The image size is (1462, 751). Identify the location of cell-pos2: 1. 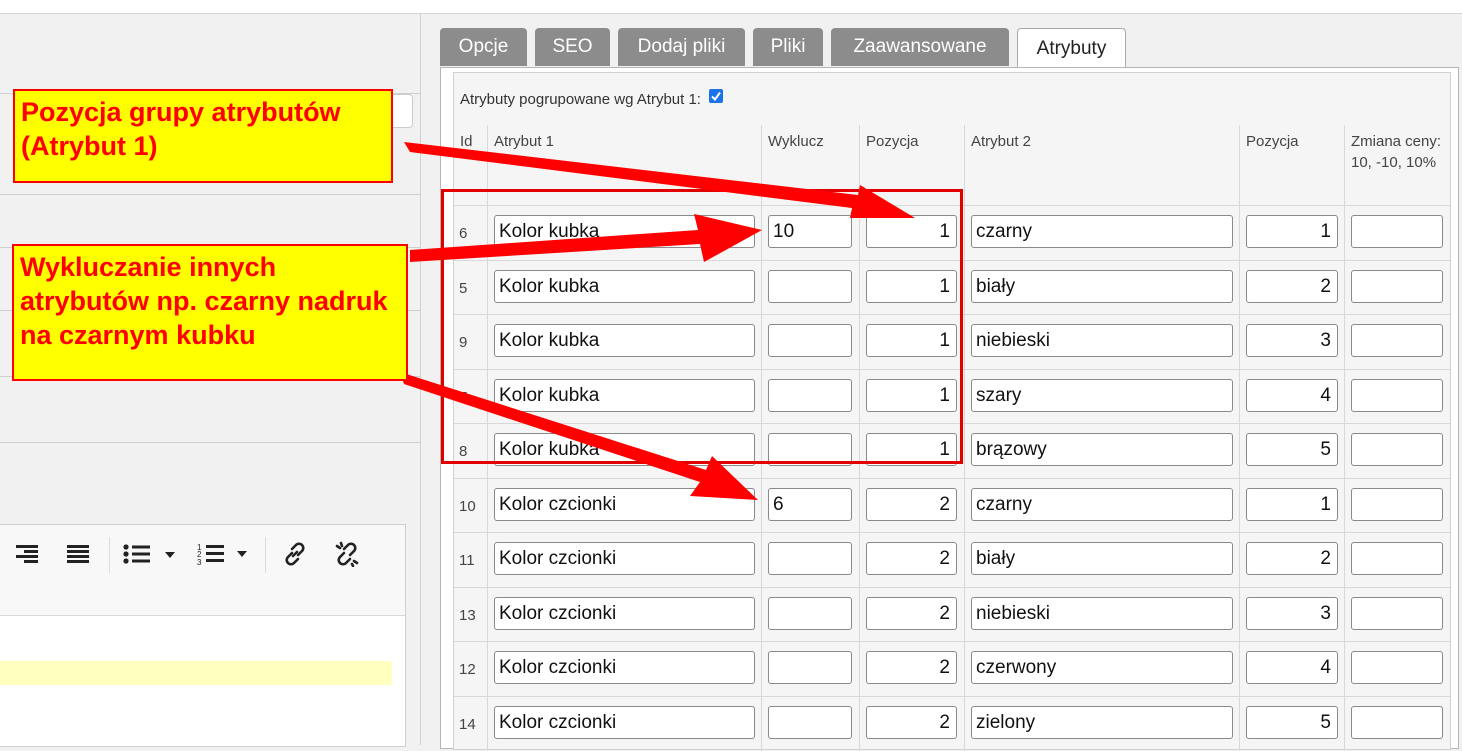
(1292, 233).